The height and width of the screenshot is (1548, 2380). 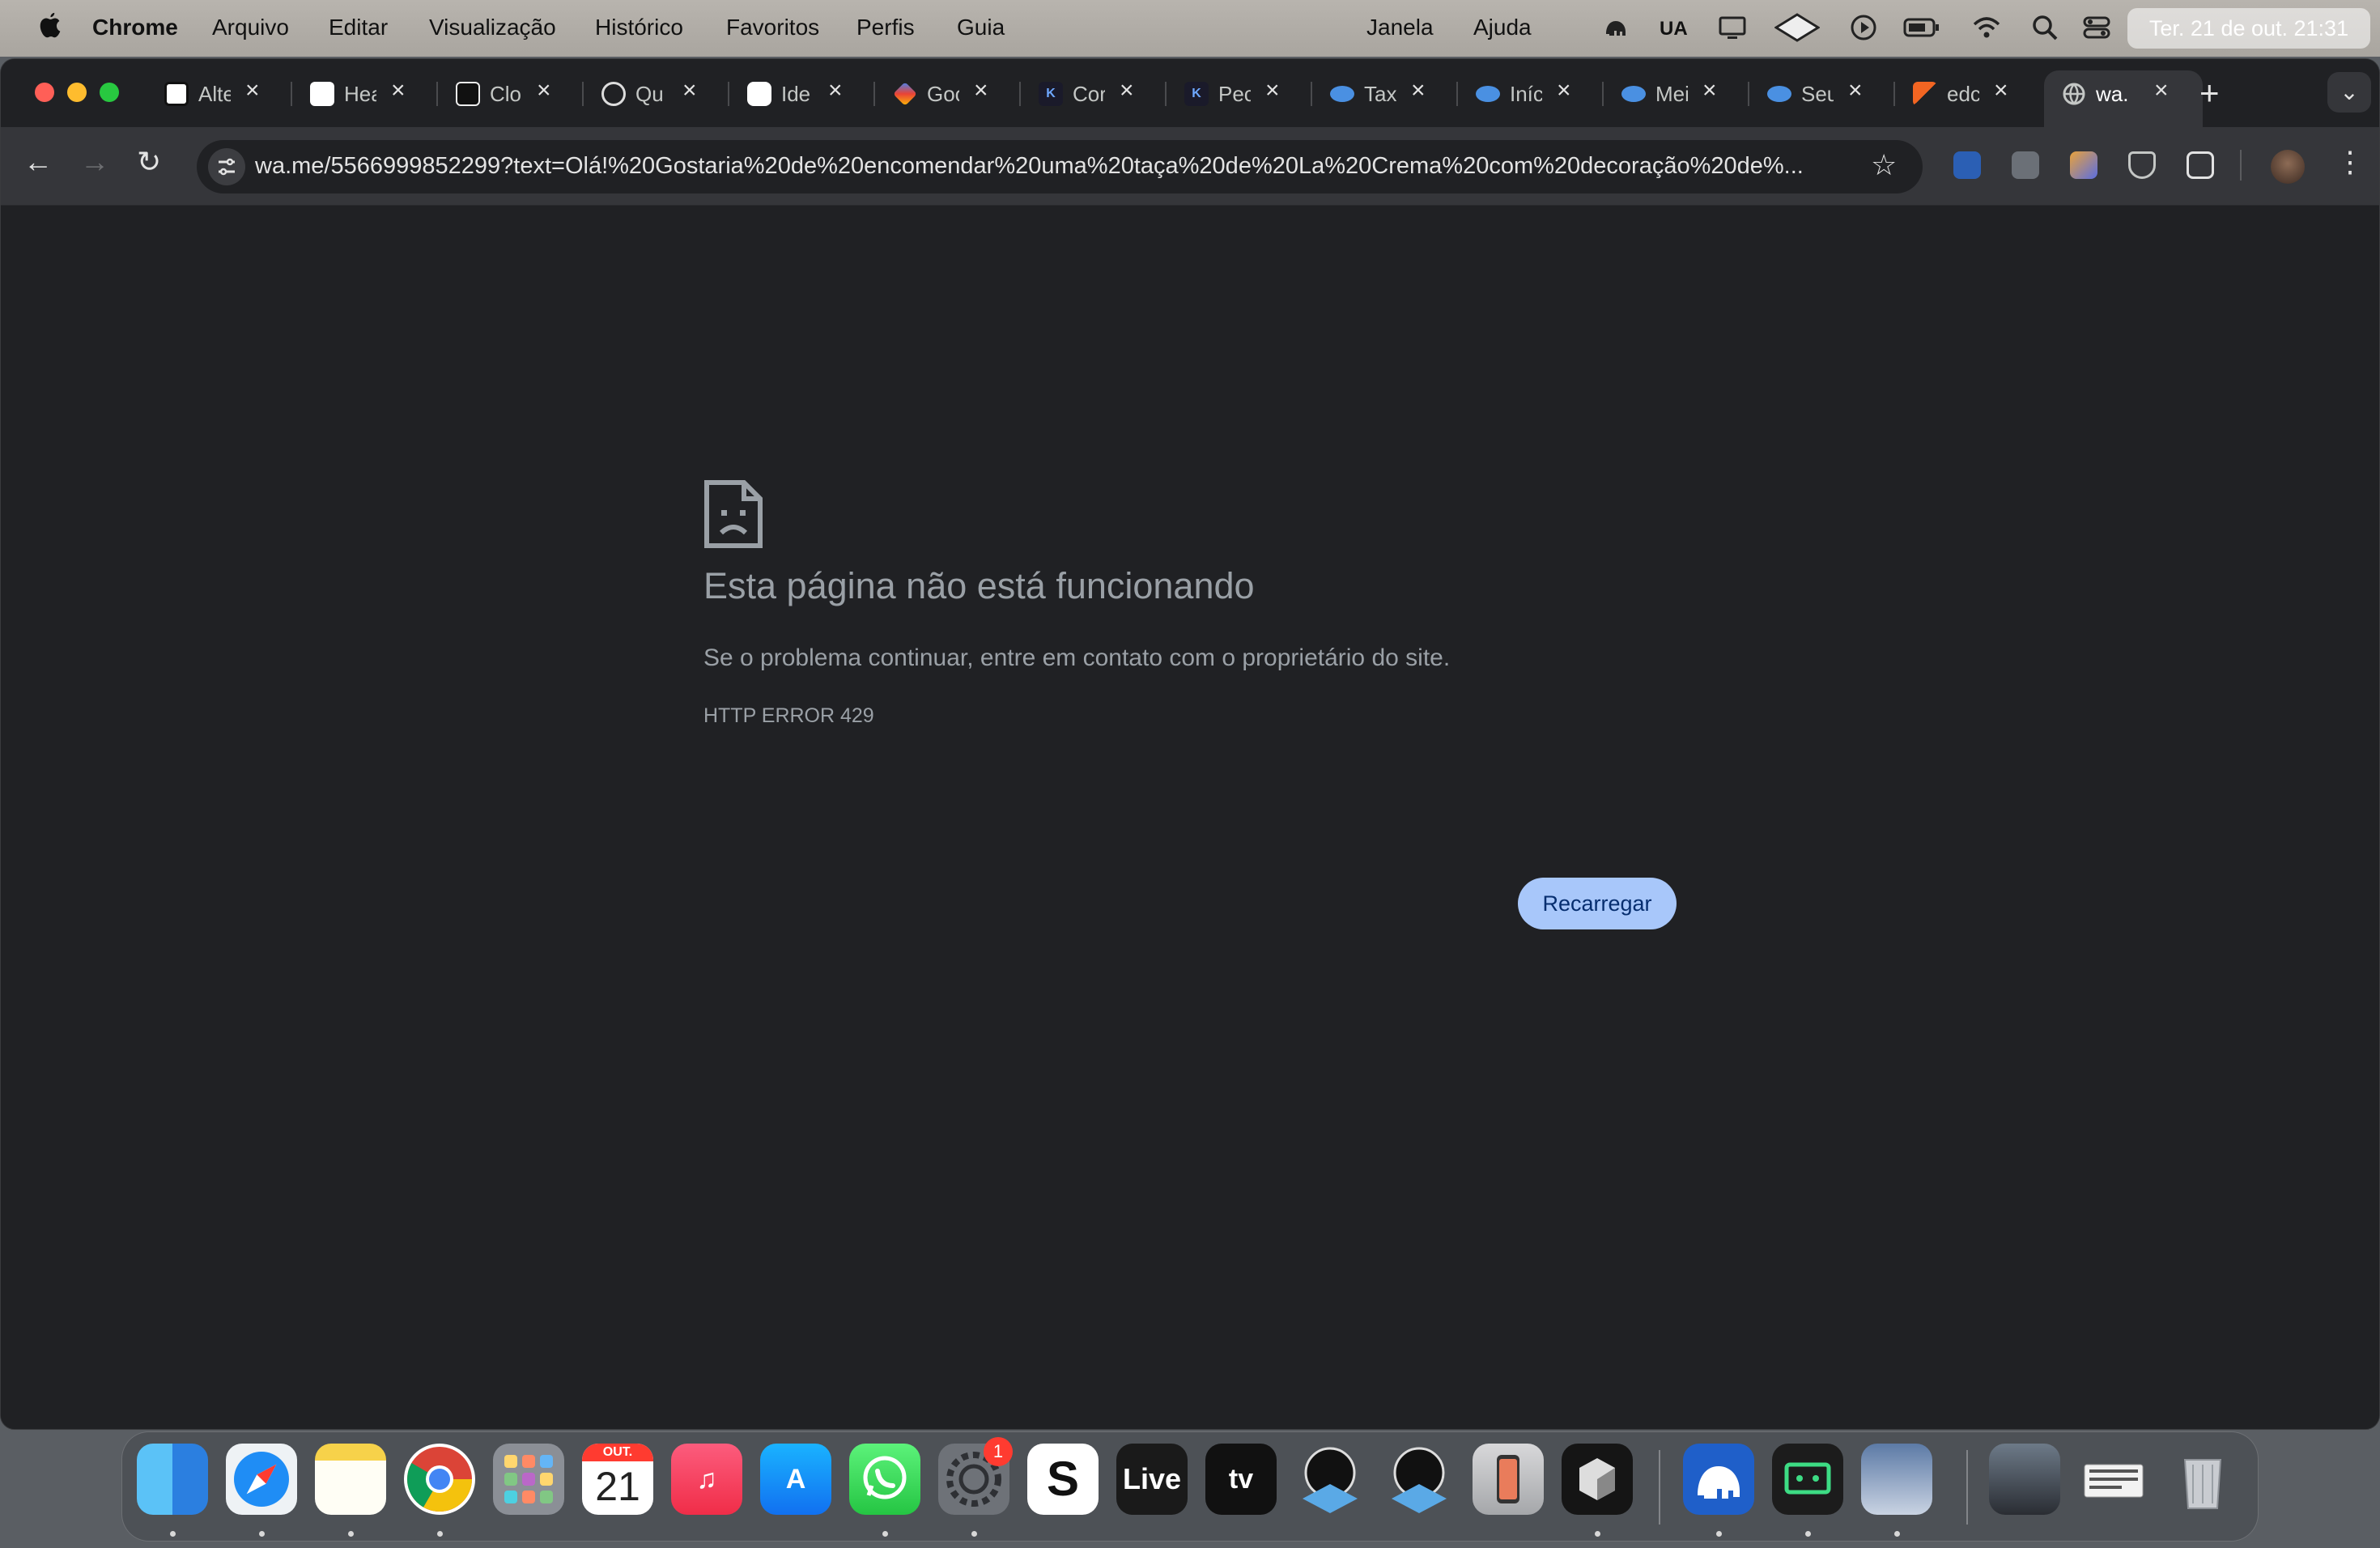 I want to click on iphone-mirroring-app, so click(x=1508, y=1480).